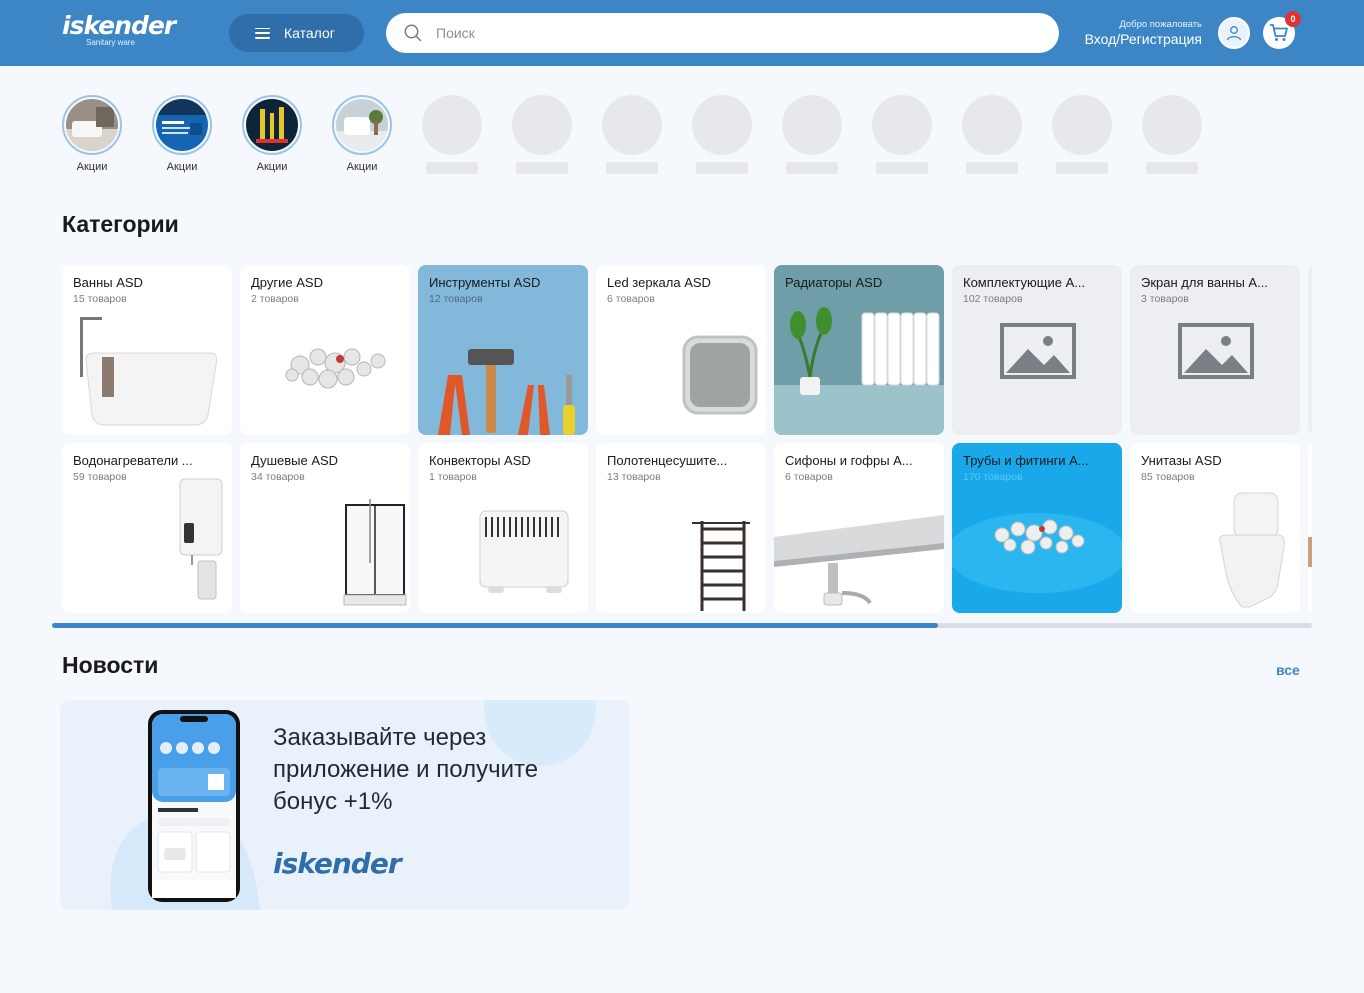 The height and width of the screenshot is (993, 1364). What do you see at coordinates (716, 33) in the screenshot?
I see `search-input` at bounding box center [716, 33].